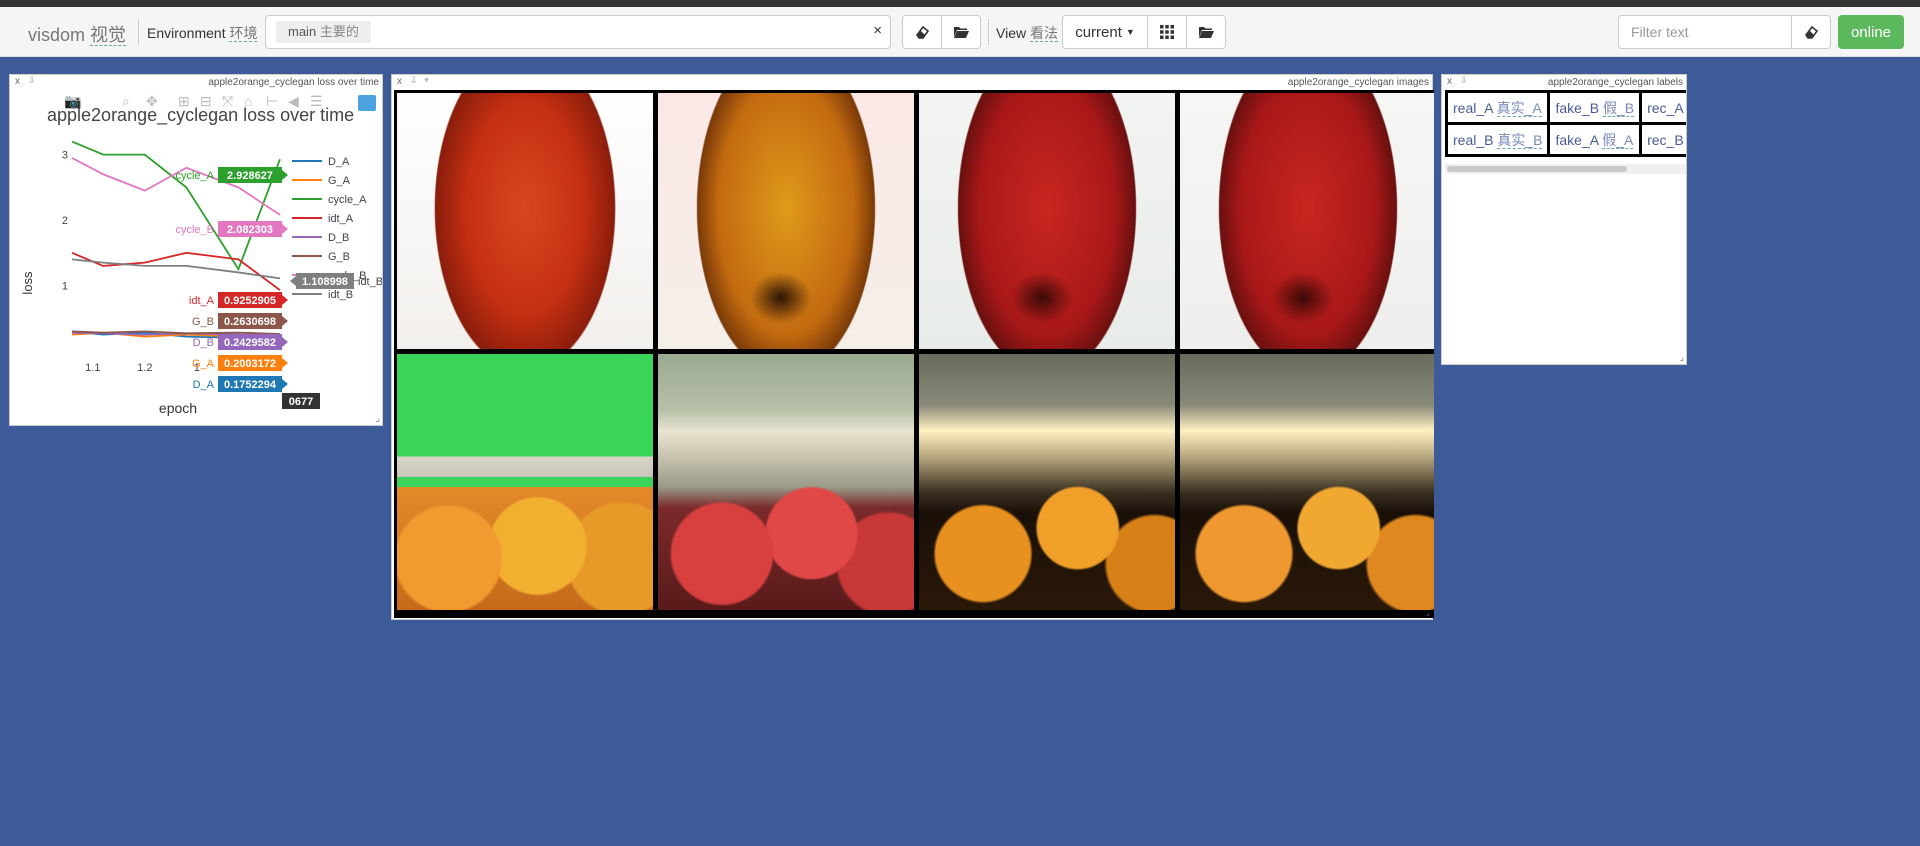 The image size is (1920, 846). Describe the element at coordinates (1047, 221) in the screenshot. I see `rec-a-image` at that location.